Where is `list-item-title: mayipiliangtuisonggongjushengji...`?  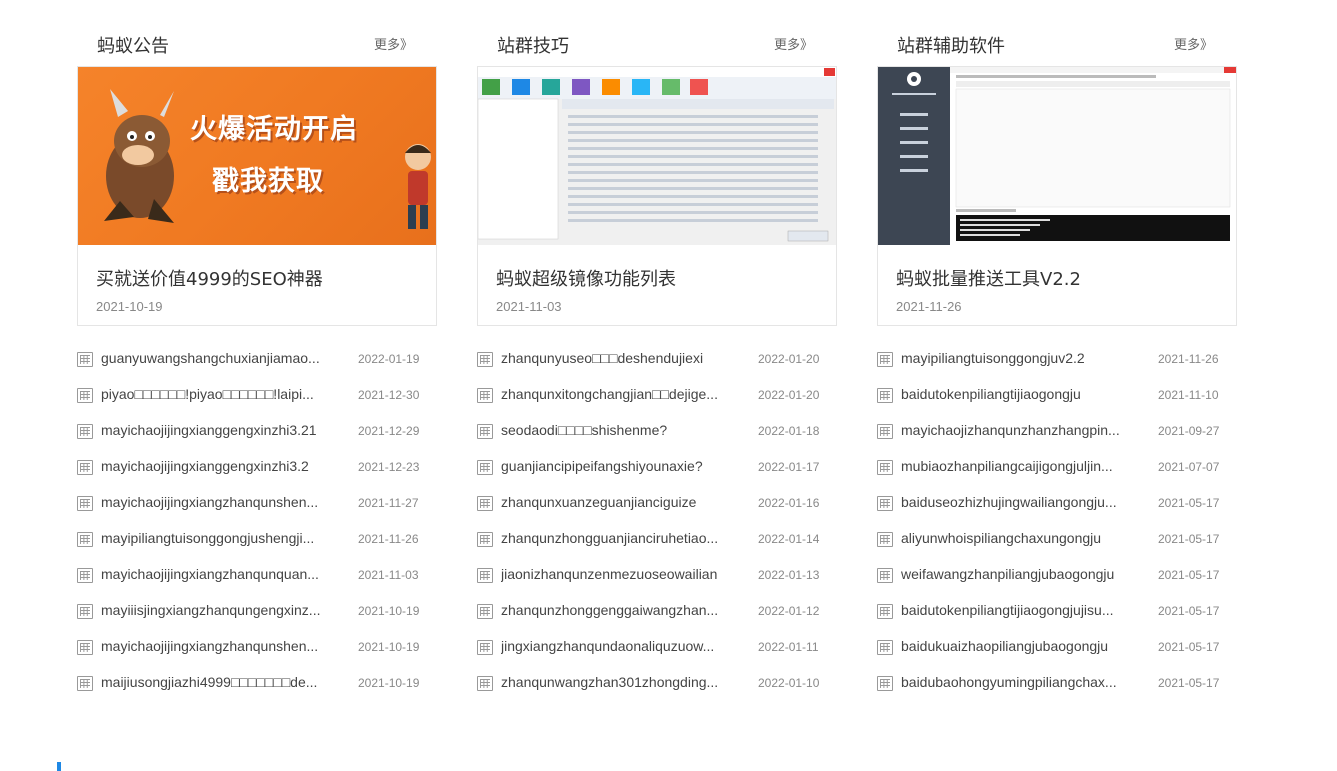 list-item-title: mayipiliangtuisonggongjushengji... is located at coordinates (208, 538).